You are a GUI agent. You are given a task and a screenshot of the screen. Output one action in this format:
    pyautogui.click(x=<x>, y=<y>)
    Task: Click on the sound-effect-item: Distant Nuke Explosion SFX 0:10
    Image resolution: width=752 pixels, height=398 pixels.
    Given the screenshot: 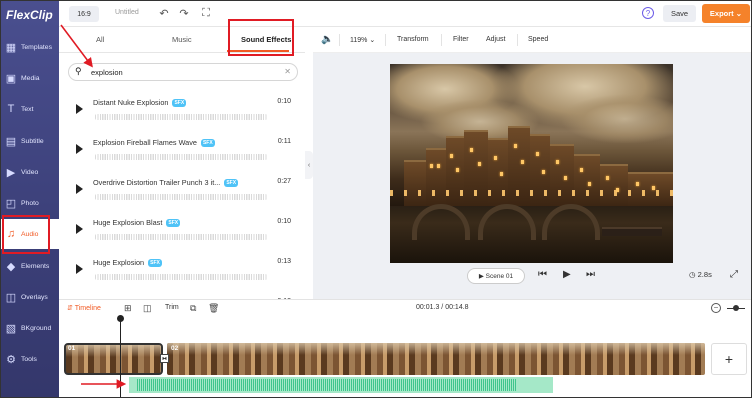 What is the action you would take?
    pyautogui.click(x=182, y=111)
    